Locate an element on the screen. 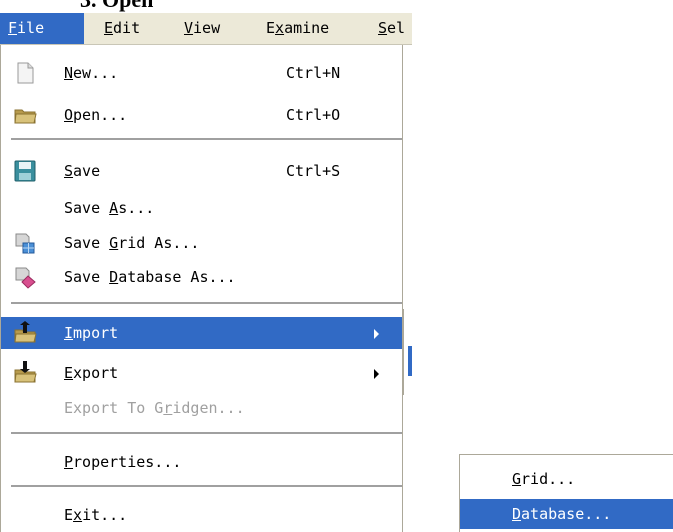 The height and width of the screenshot is (532, 673). menu-view-label-post: iew is located at coordinates (207, 28).